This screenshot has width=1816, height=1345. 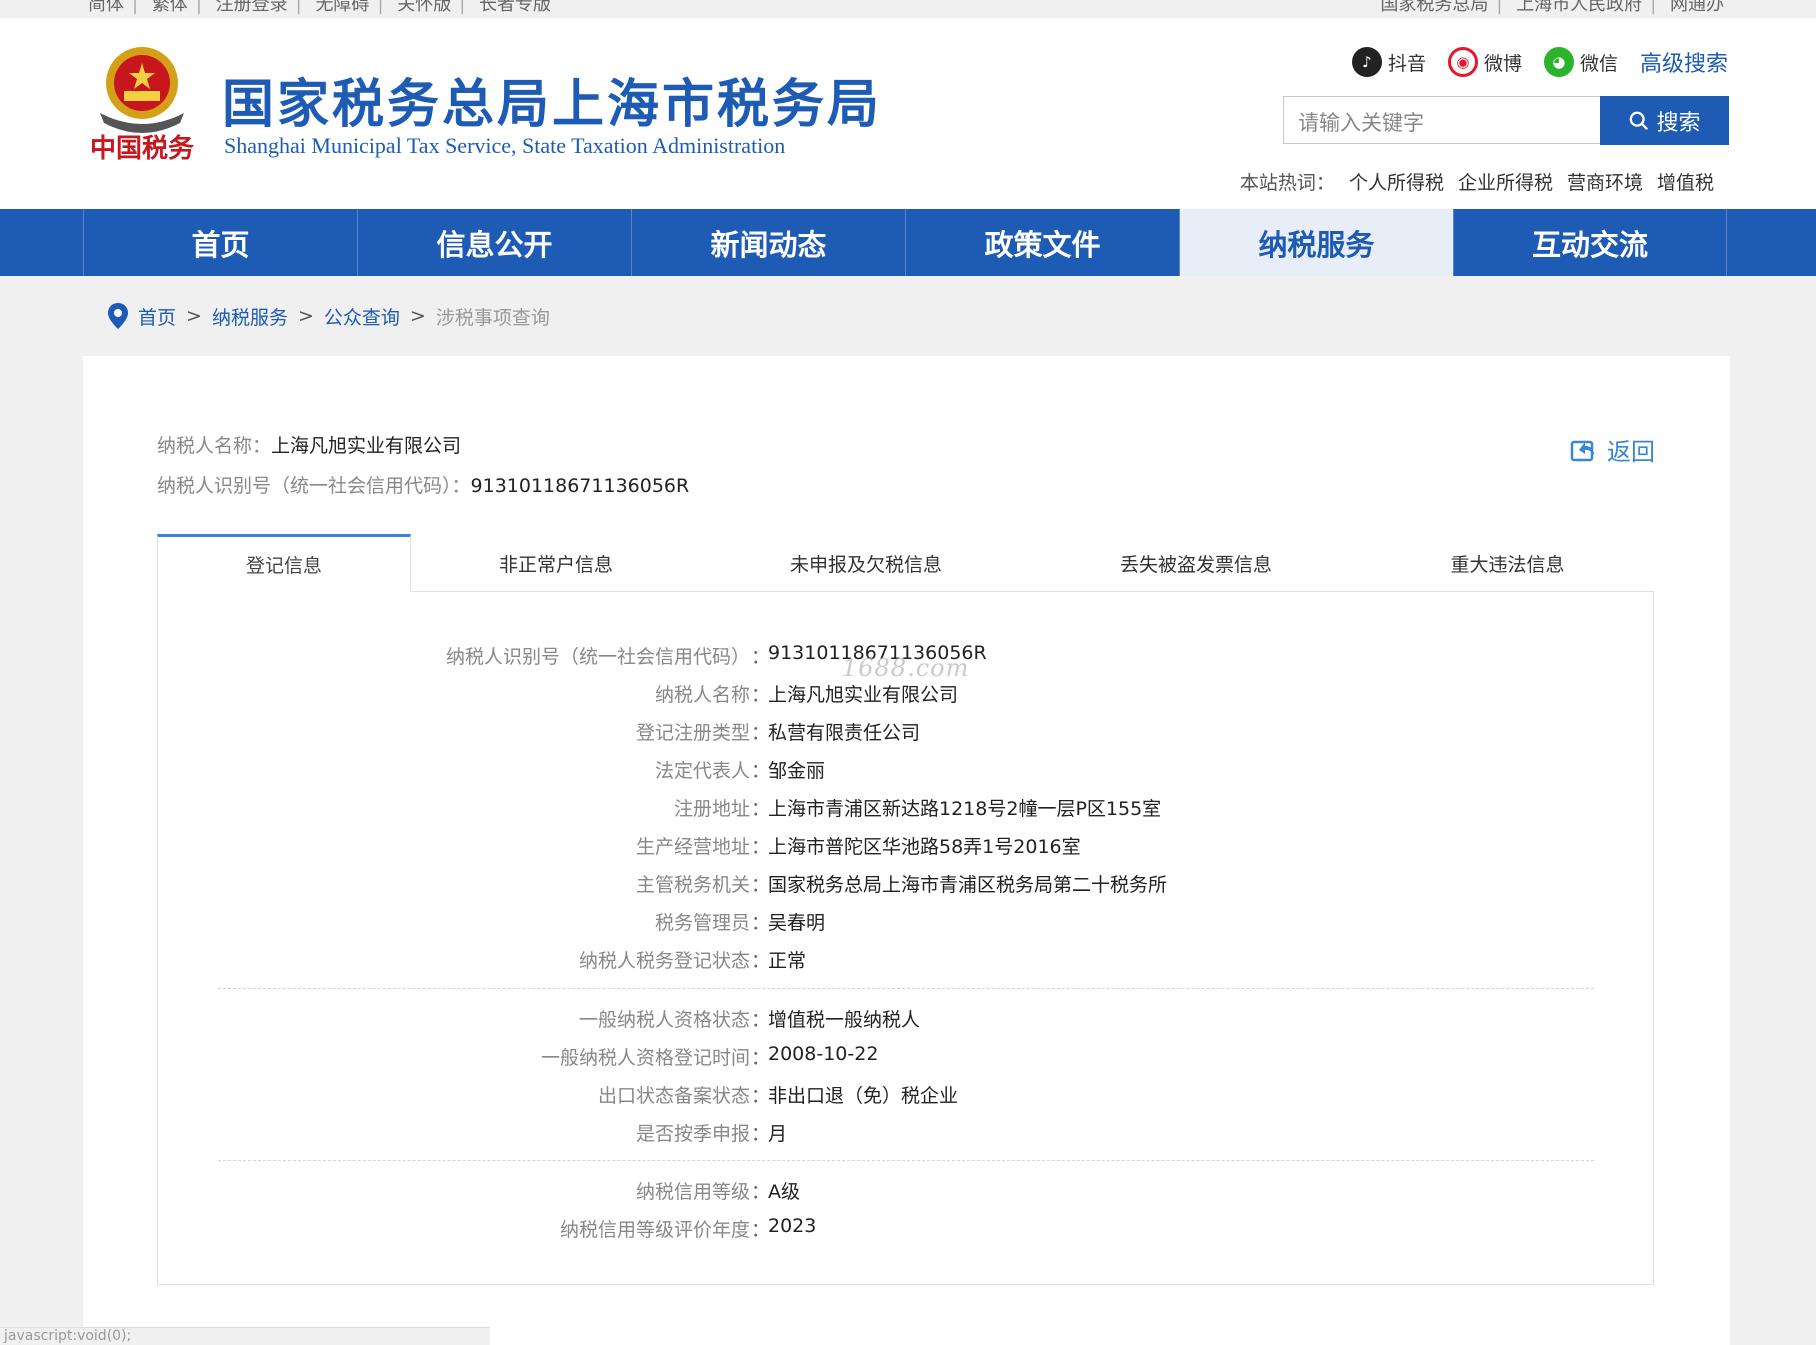 What do you see at coordinates (1598, 63) in the screenshot?
I see `wechat-label: 微信` at bounding box center [1598, 63].